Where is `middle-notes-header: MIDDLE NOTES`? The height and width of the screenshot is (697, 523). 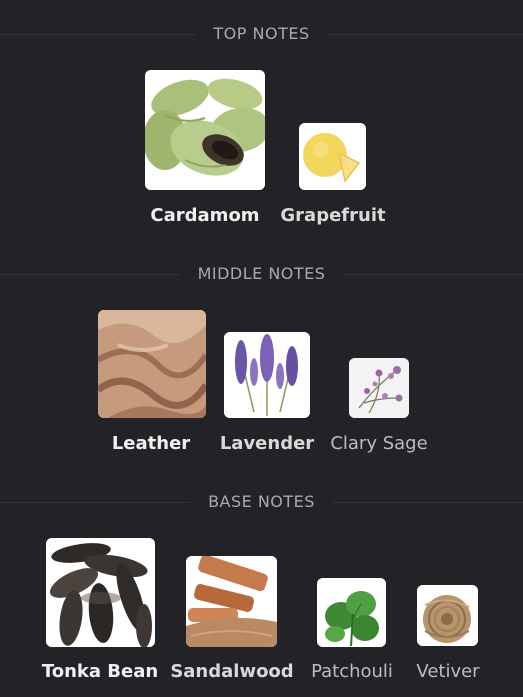 middle-notes-header: MIDDLE NOTES is located at coordinates (261, 274).